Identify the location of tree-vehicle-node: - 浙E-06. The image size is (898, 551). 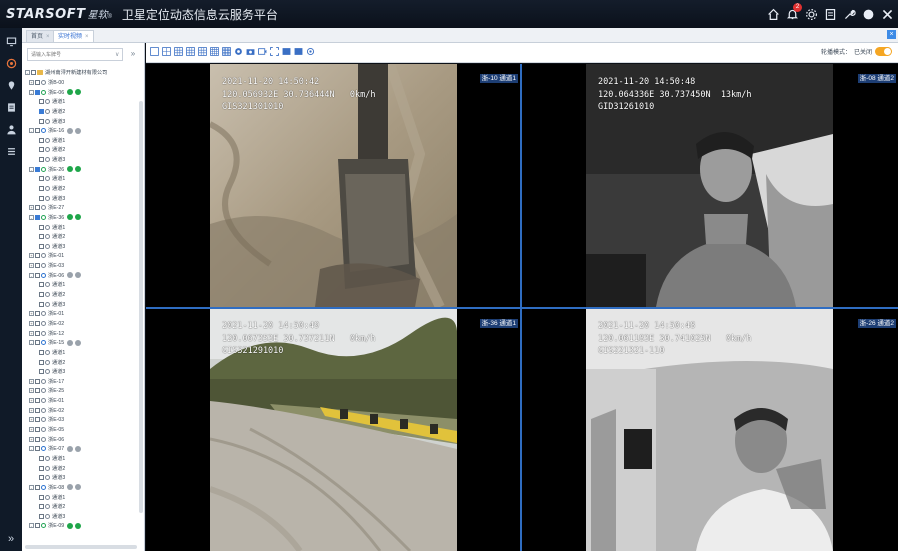
(83, 275).